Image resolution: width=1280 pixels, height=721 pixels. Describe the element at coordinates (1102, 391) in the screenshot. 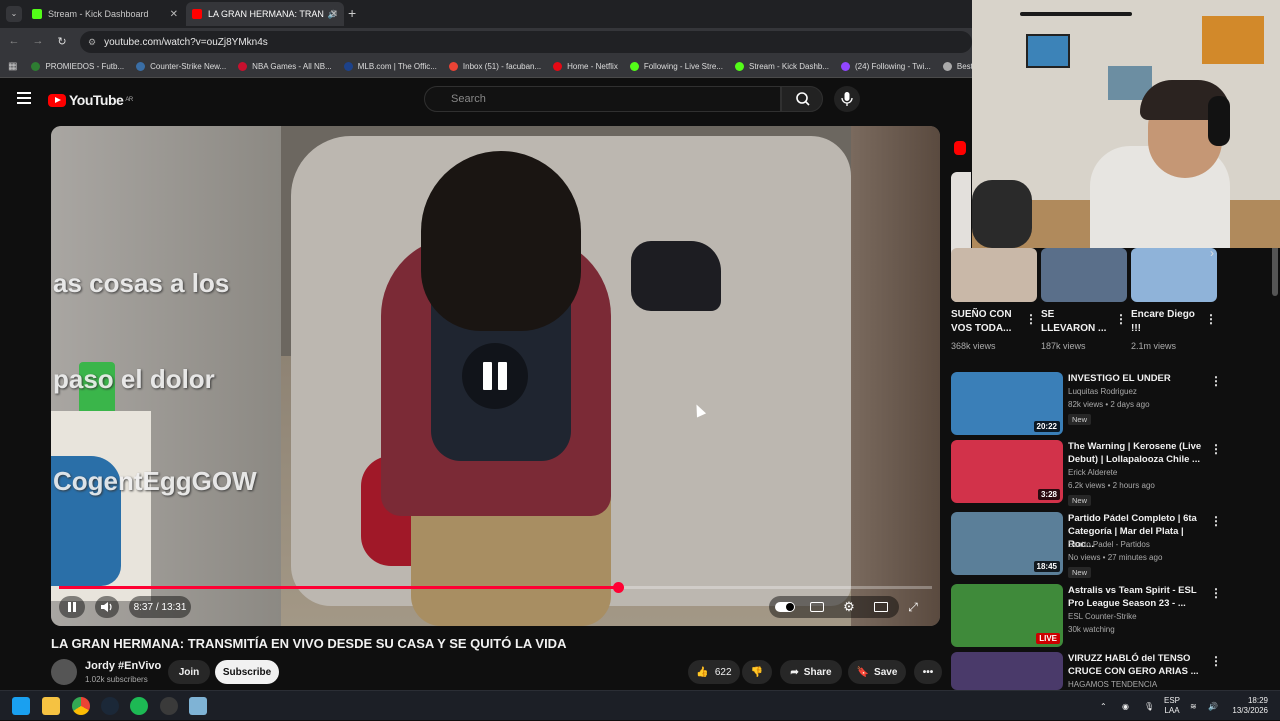

I see `recommendation-channel: Luquitas Rodriguez` at that location.